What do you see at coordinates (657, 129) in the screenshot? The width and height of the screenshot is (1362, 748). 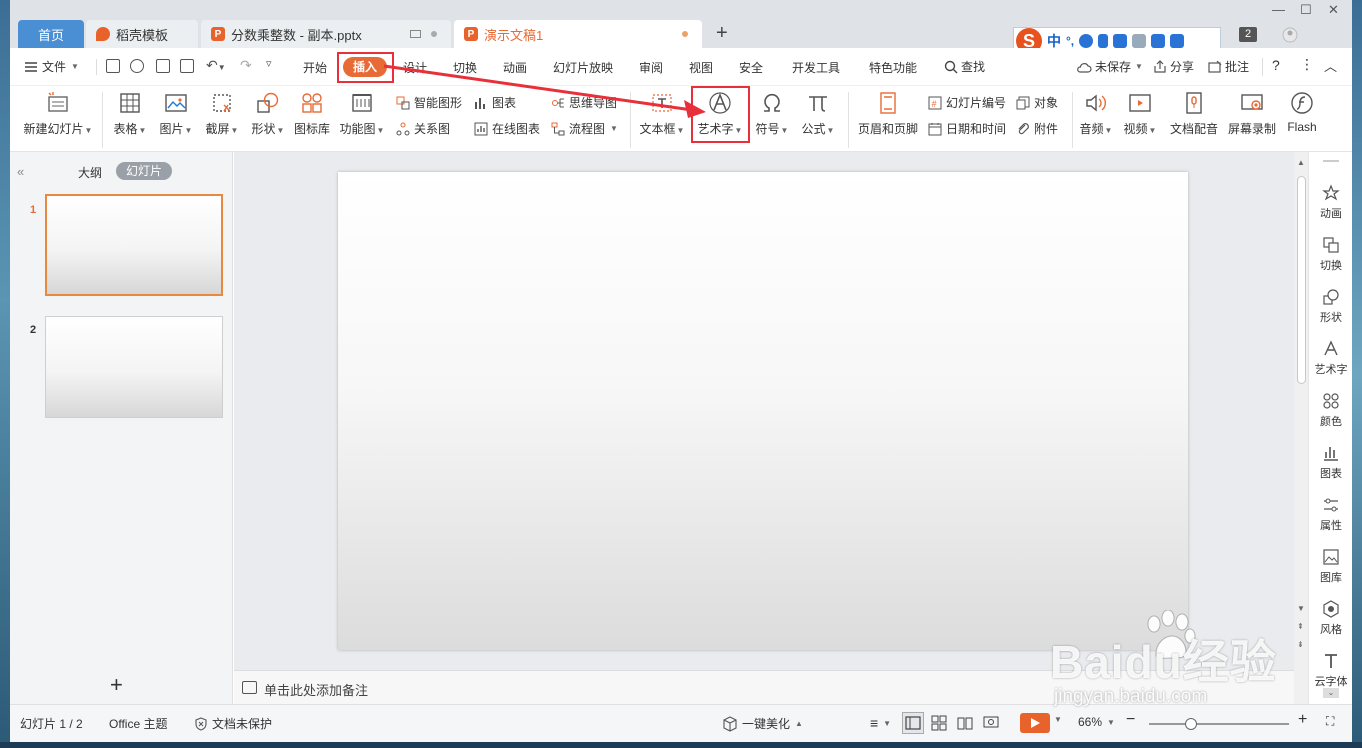 I see `textbox-label: 文本框` at bounding box center [657, 129].